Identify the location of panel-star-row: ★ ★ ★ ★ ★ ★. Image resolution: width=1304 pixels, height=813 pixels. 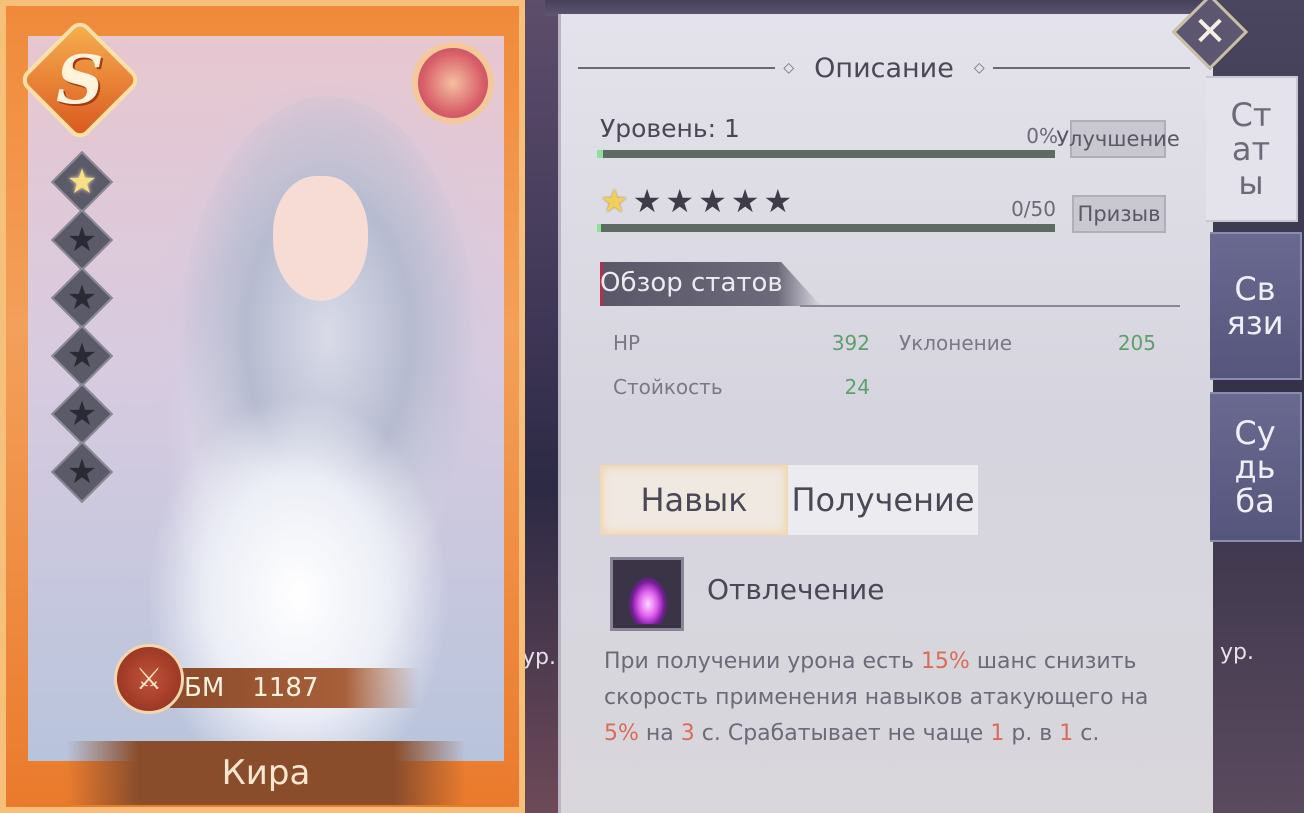
(696, 201).